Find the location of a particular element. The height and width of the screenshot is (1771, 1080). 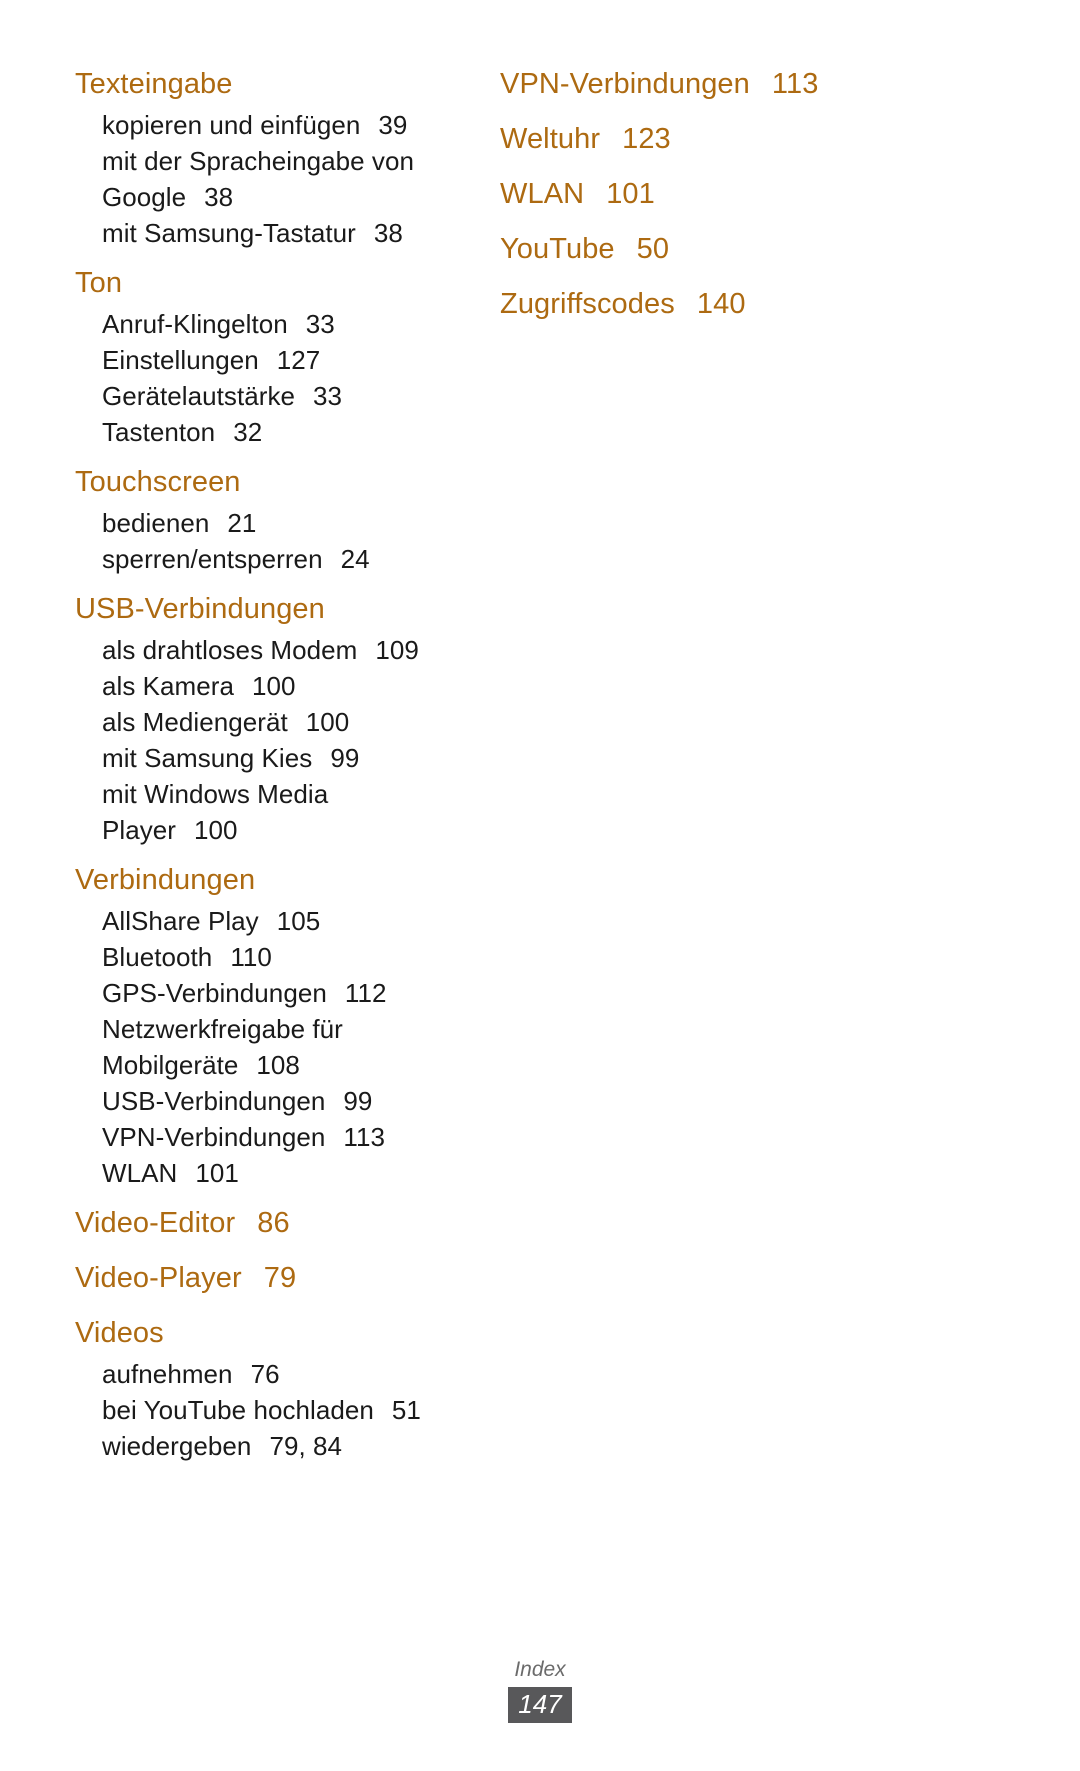

index-heading: Weltuhr 123 is located at coordinates (712, 139).